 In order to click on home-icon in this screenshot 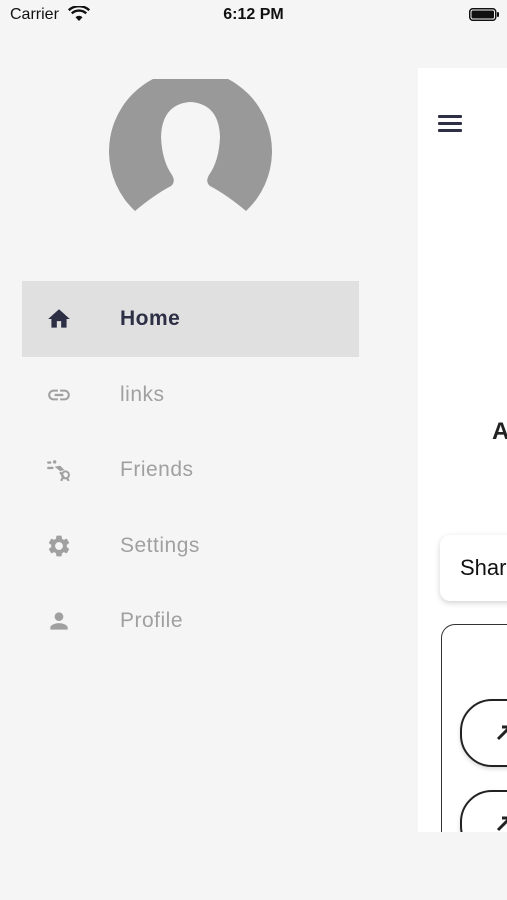, I will do `click(59, 318)`.